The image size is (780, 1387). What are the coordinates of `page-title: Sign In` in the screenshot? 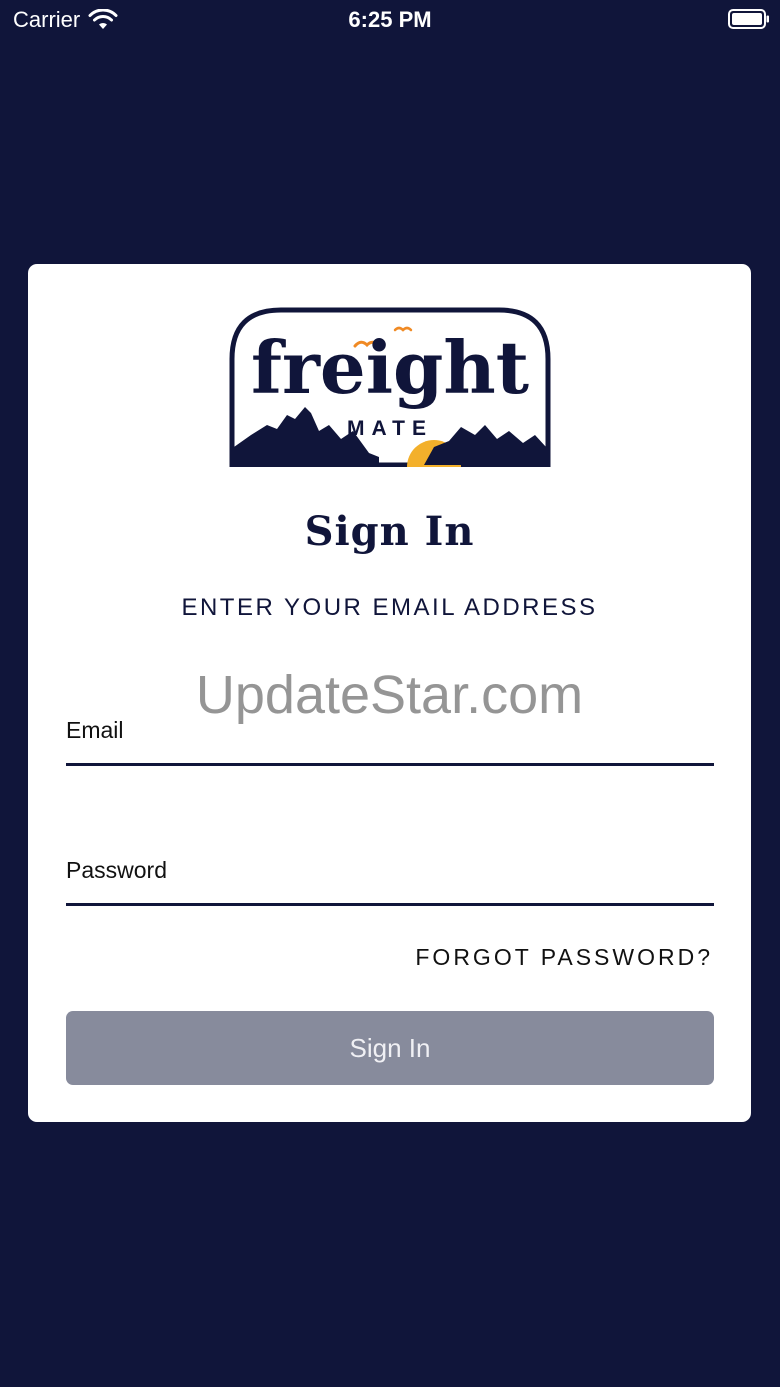 It's located at (389, 531).